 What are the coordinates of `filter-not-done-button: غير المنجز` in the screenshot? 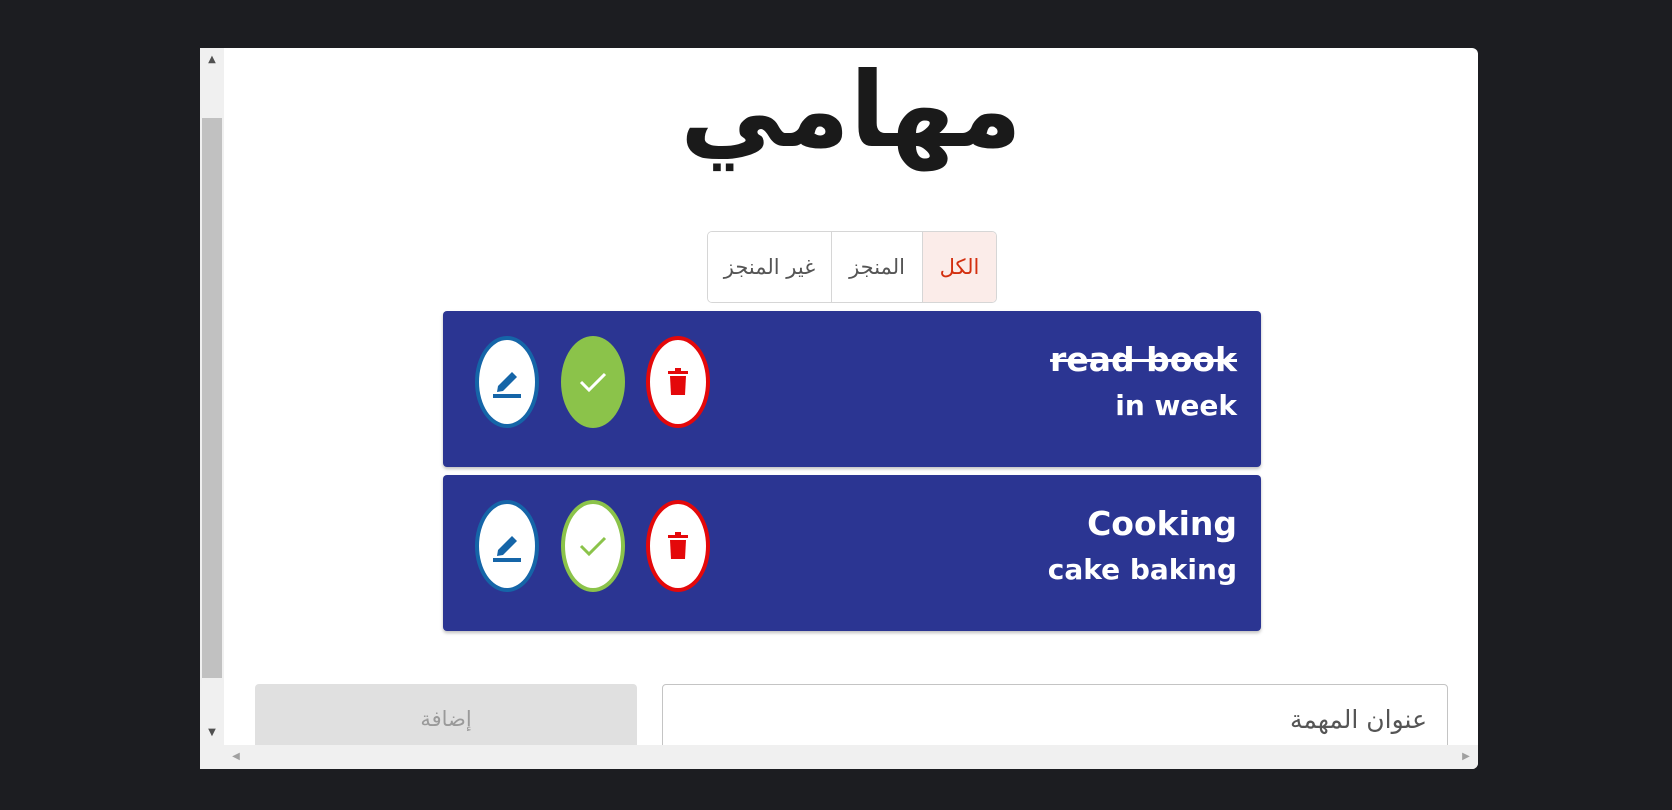 It's located at (769, 267).